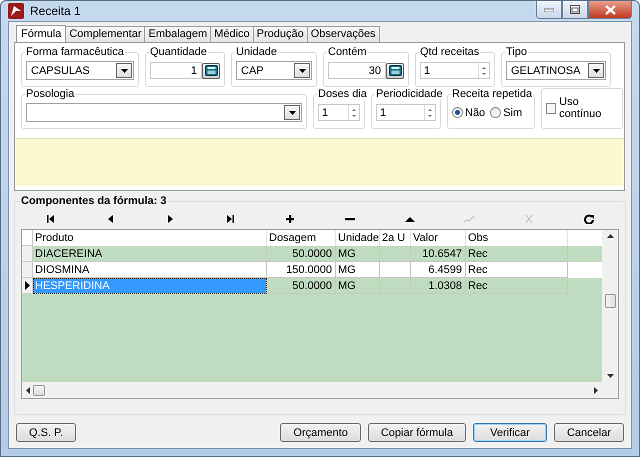 The image size is (640, 457). Describe the element at coordinates (320, 432) in the screenshot. I see `dialog-button: Orçamento` at that location.